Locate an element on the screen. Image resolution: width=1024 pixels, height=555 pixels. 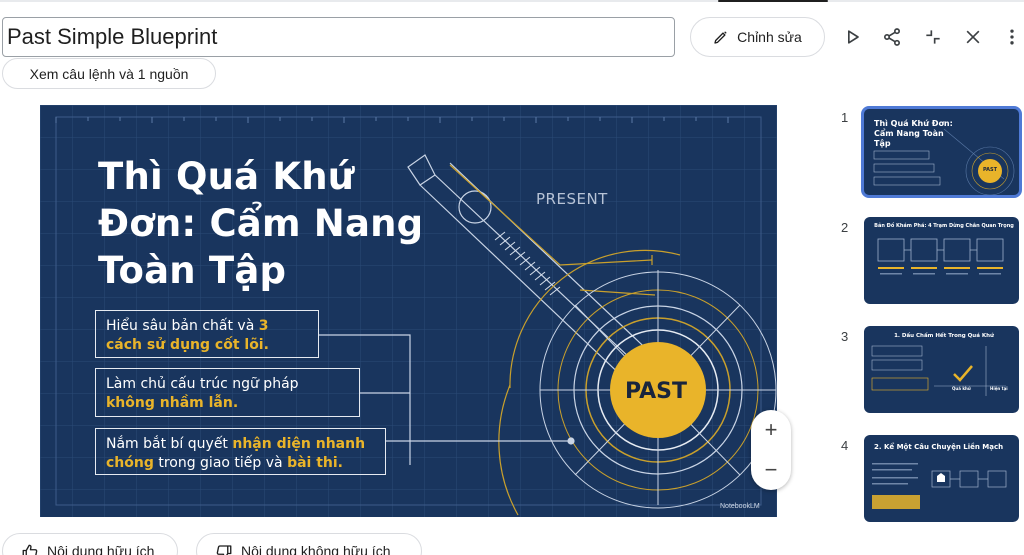
collapse-icon is located at coordinates (933, 37).